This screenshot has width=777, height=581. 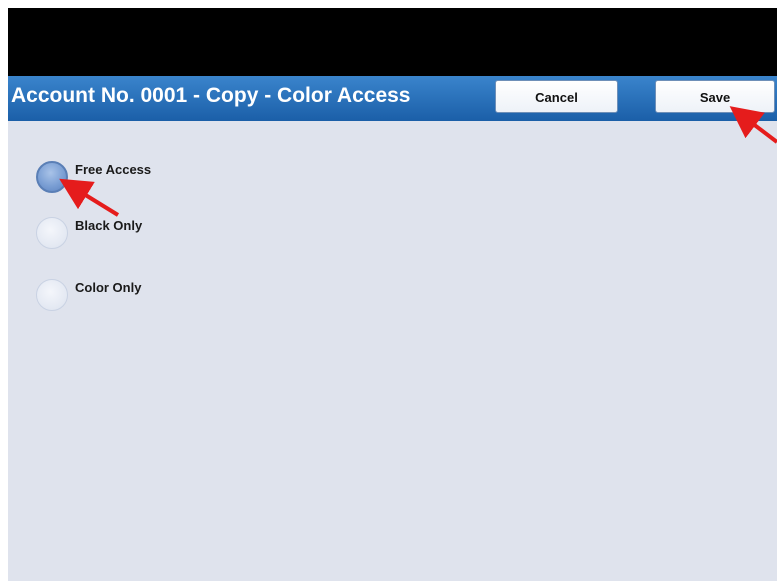 I want to click on top-black-bar, so click(x=392, y=42).